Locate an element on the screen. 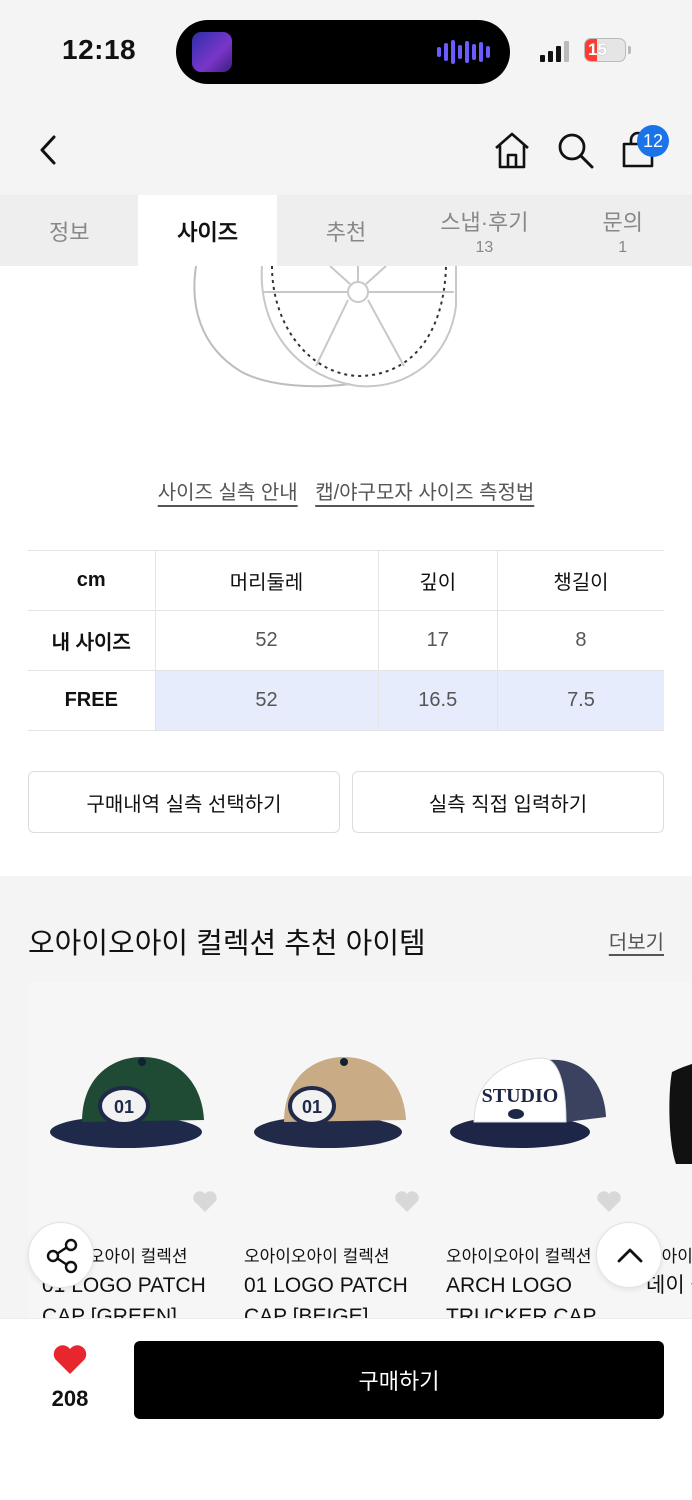 The width and height of the screenshot is (692, 1500). tab-label: 정보 is located at coordinates (69, 232).